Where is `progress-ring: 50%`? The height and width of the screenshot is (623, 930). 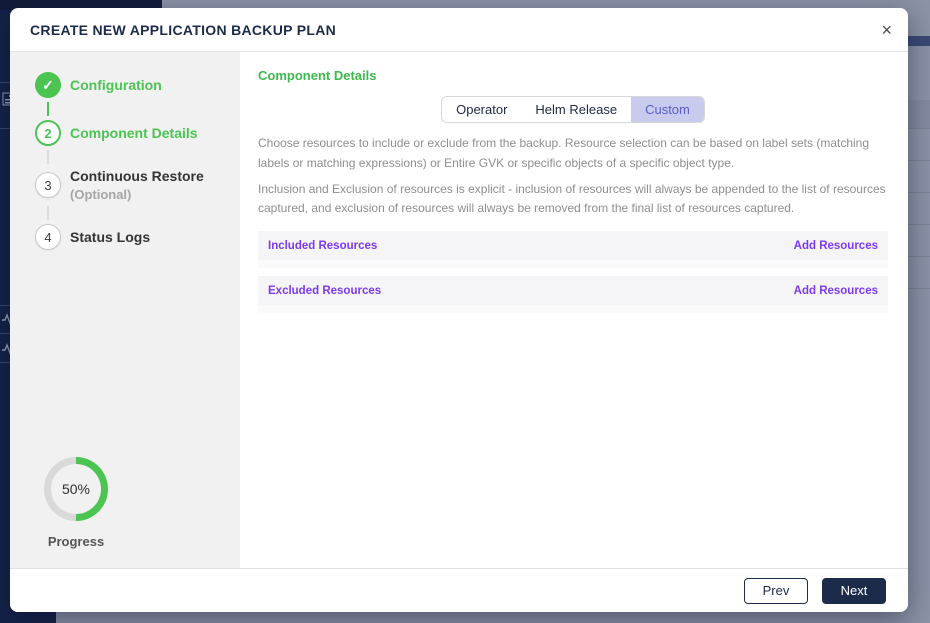 progress-ring: 50% is located at coordinates (76, 489).